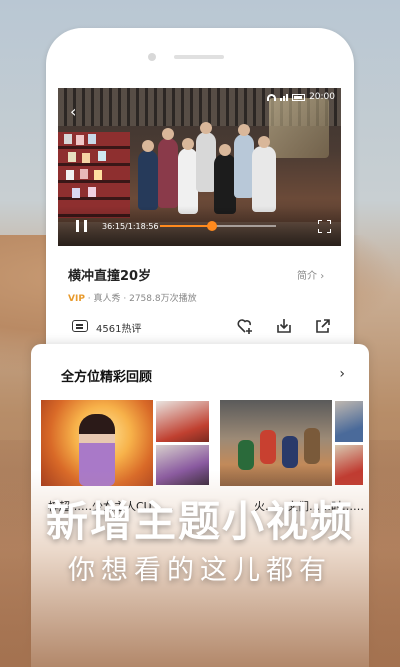  I want to click on promo-subline: 你想看的这儿都有, so click(200, 570).